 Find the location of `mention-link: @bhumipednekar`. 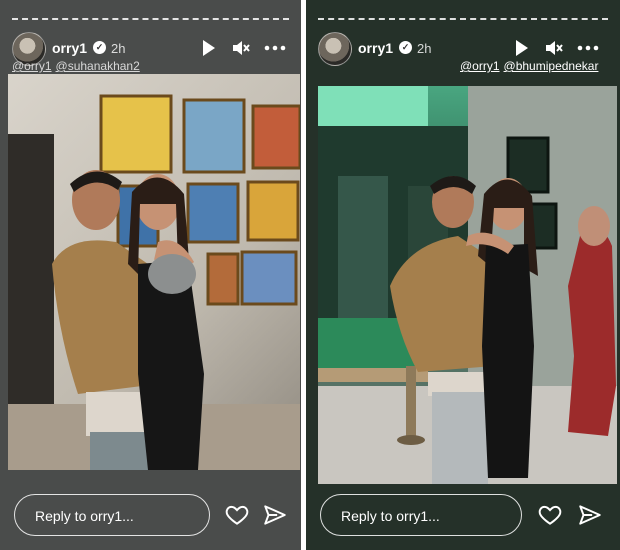

mention-link: @bhumipednekar is located at coordinates (551, 66).